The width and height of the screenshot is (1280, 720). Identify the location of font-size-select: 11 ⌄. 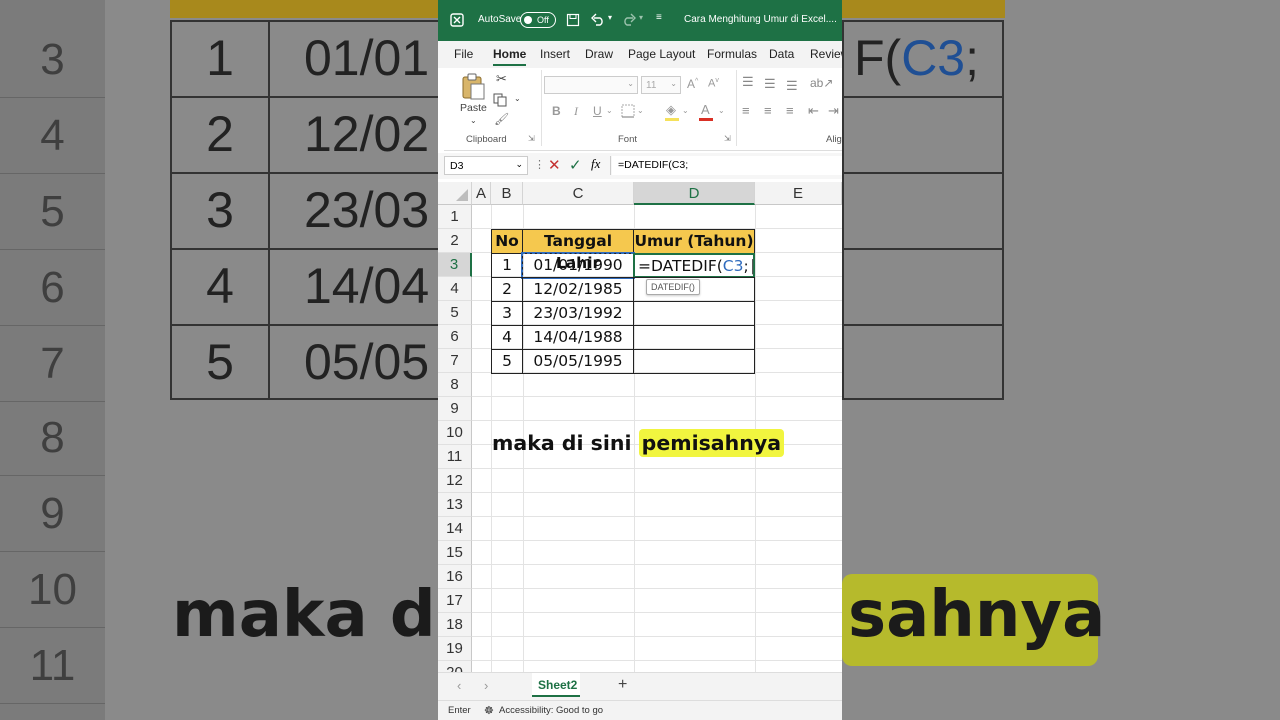
(661, 85).